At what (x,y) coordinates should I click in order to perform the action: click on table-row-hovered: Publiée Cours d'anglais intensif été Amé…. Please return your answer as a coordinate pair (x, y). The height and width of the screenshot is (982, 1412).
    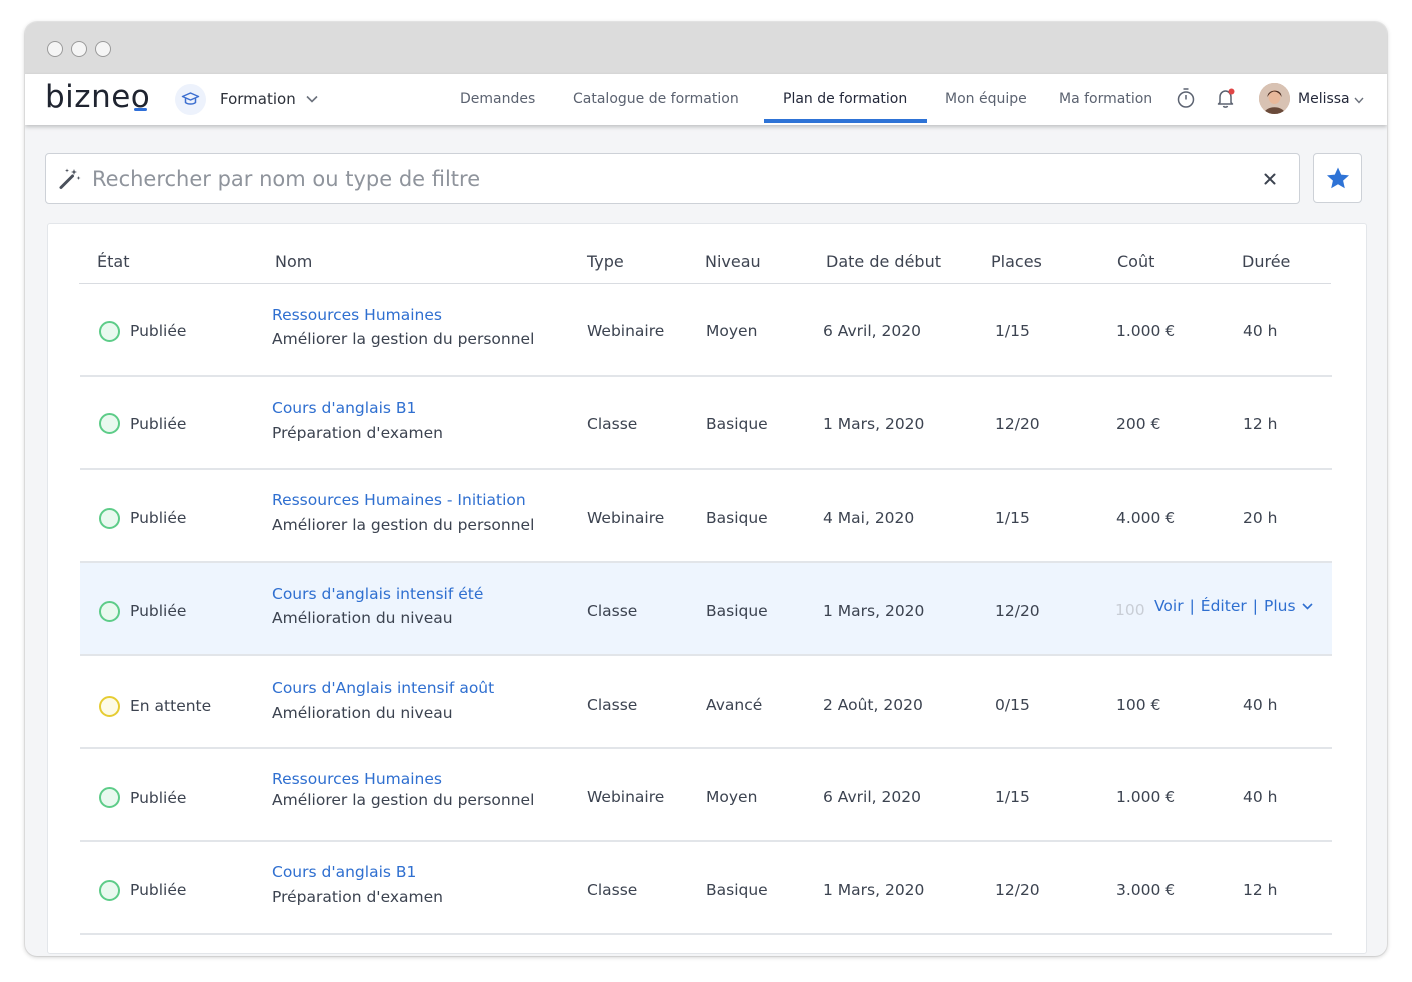
    Looking at the image, I should click on (706, 609).